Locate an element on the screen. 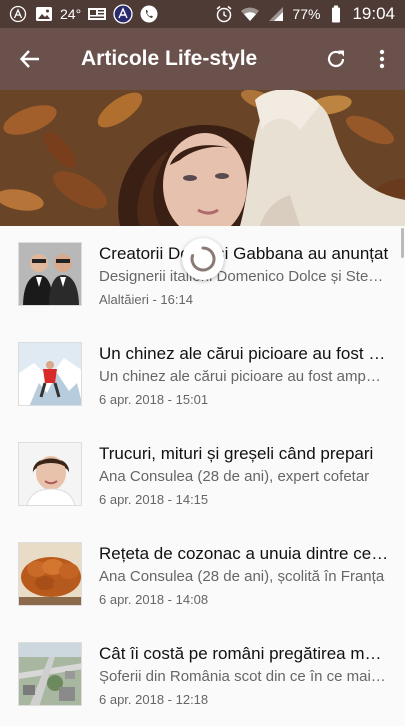  article-description: Ana Consulea (28 de ani), expert cofetar is located at coordinates (234, 476).